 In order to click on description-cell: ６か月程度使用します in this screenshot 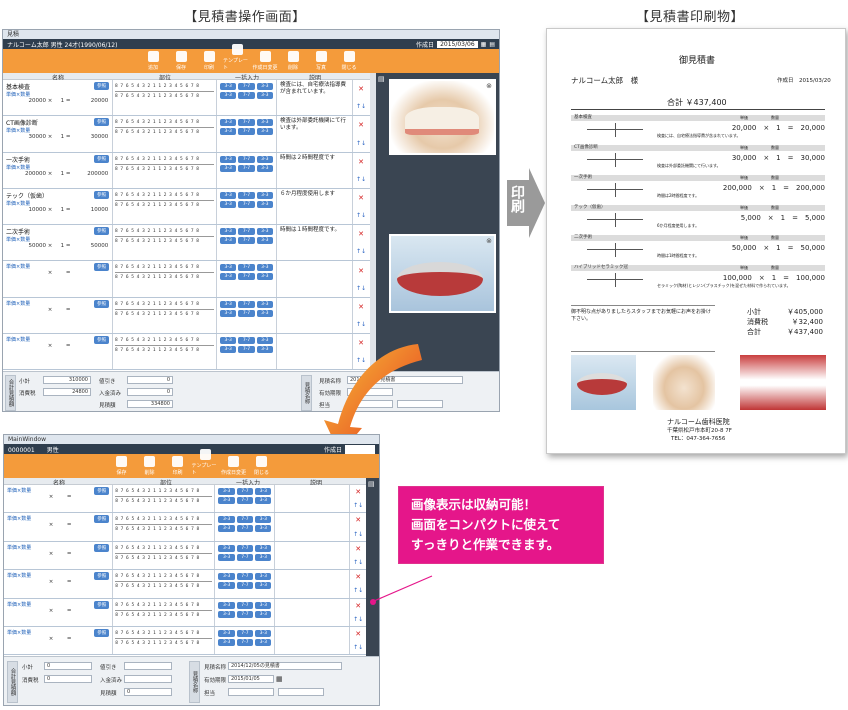, I will do `click(315, 206)`.